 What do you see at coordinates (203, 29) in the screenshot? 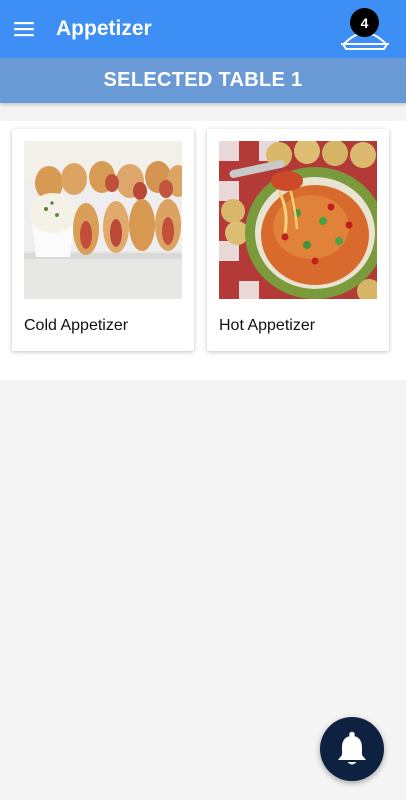
I see `app-bar: Appetizer 4` at bounding box center [203, 29].